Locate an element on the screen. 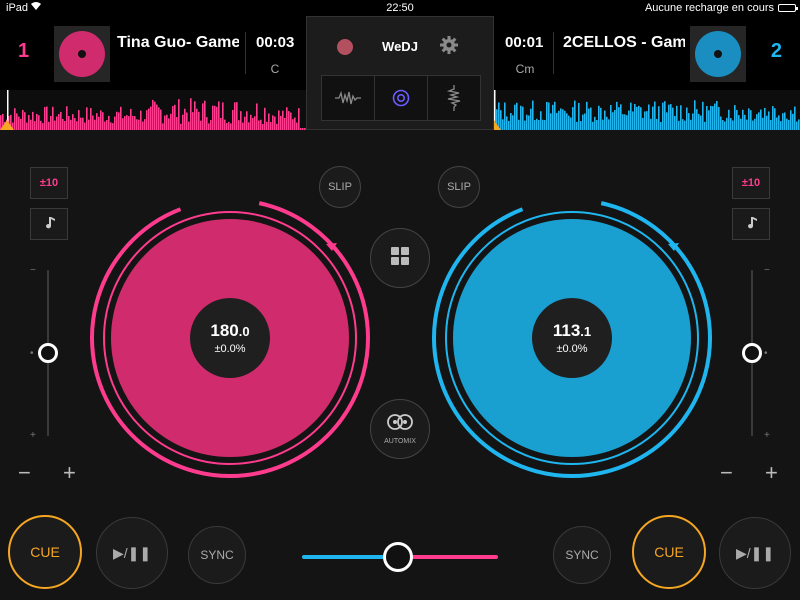 This screenshot has height=600, width=800. vertical-waveform-icon is located at coordinates (454, 98).